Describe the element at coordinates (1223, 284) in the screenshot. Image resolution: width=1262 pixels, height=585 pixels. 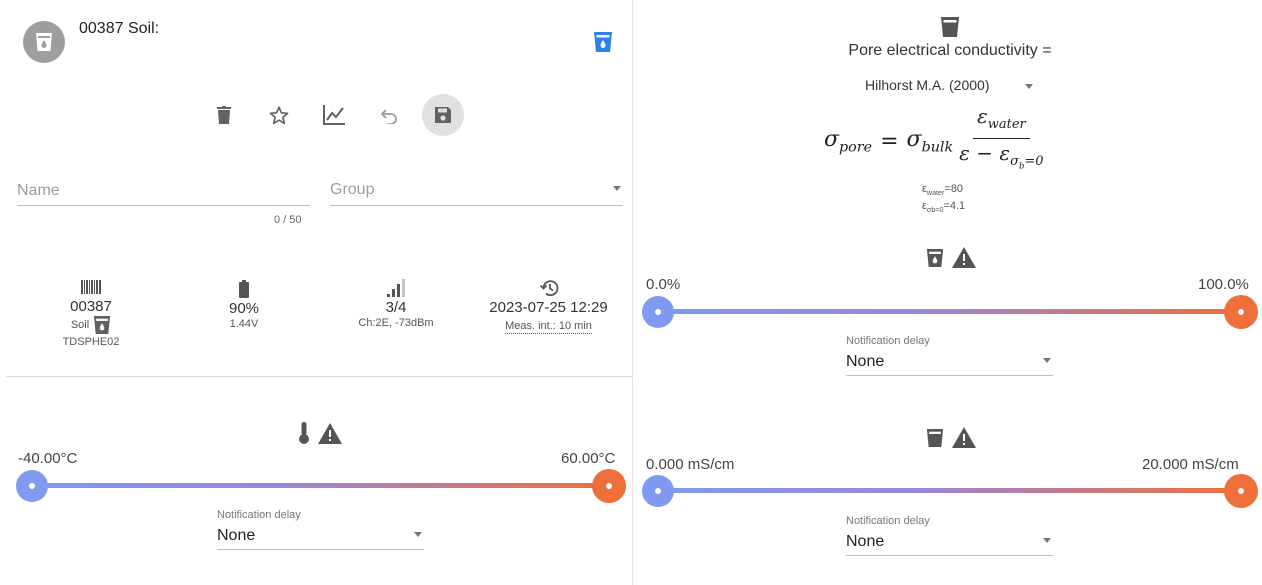
I see `water-max-label: 100.0%` at that location.